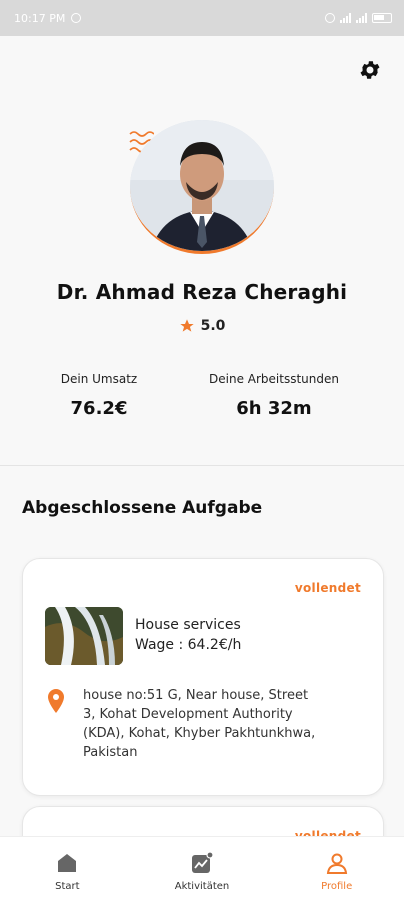 The width and height of the screenshot is (404, 900). What do you see at coordinates (336, 863) in the screenshot?
I see `profile-icon` at bounding box center [336, 863].